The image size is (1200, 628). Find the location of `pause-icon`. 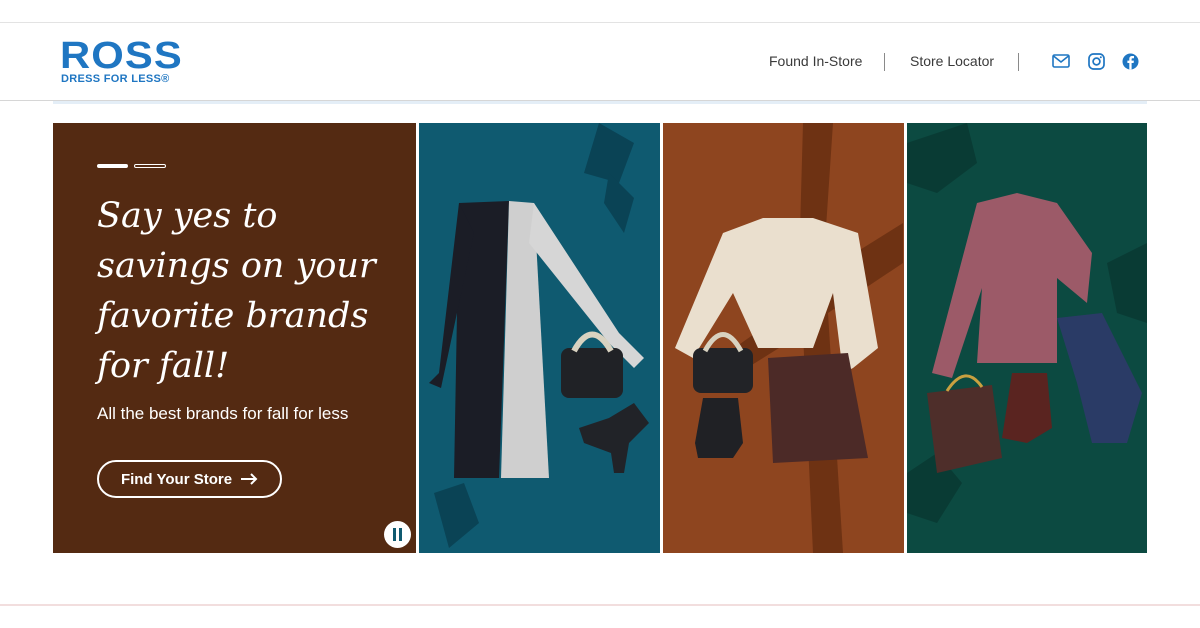

pause-icon is located at coordinates (397, 534).